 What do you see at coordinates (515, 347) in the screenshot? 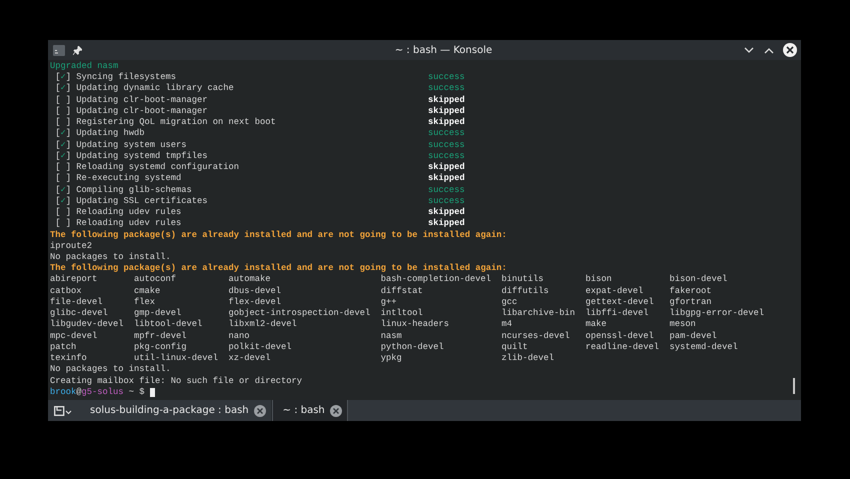
I see `package-name: quilt` at bounding box center [515, 347].